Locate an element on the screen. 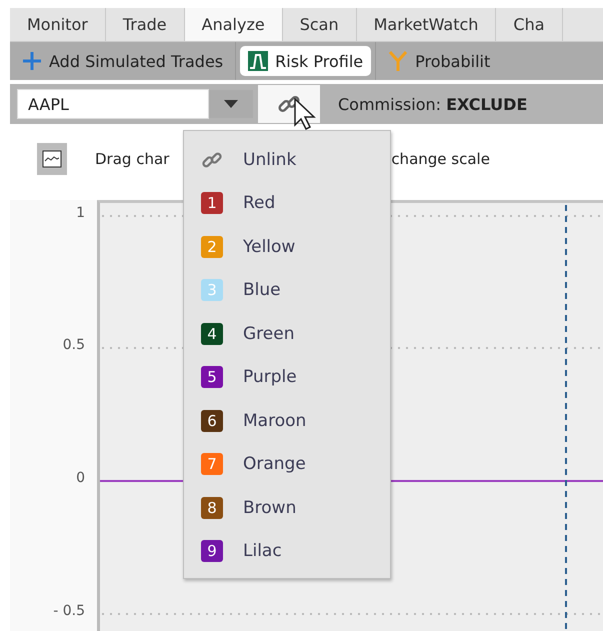 The height and width of the screenshot is (631, 603). menu-item: 2 Yellow is located at coordinates (287, 246).